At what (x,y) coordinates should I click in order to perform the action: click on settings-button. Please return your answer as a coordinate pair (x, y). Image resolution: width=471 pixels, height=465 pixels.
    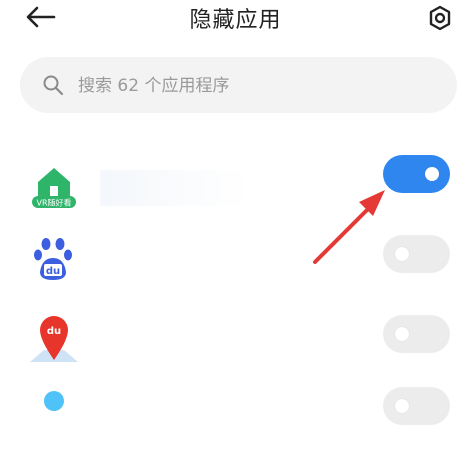
    Looking at the image, I should click on (440, 18).